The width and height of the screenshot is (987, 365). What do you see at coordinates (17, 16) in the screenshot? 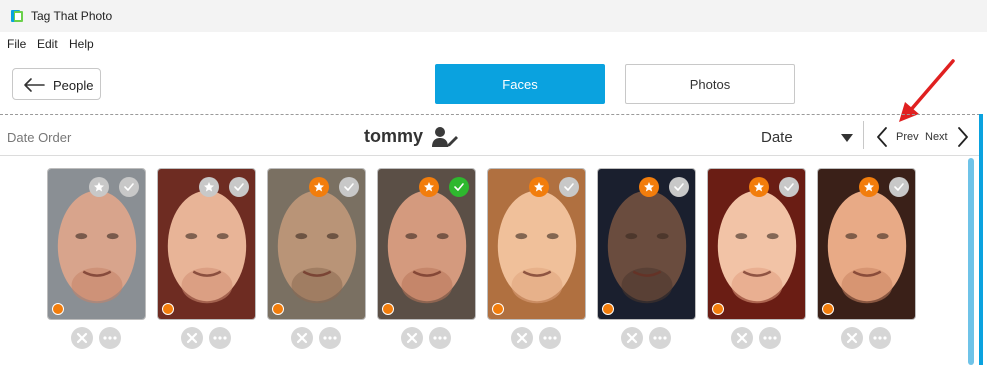
I see `app-logo-icon` at bounding box center [17, 16].